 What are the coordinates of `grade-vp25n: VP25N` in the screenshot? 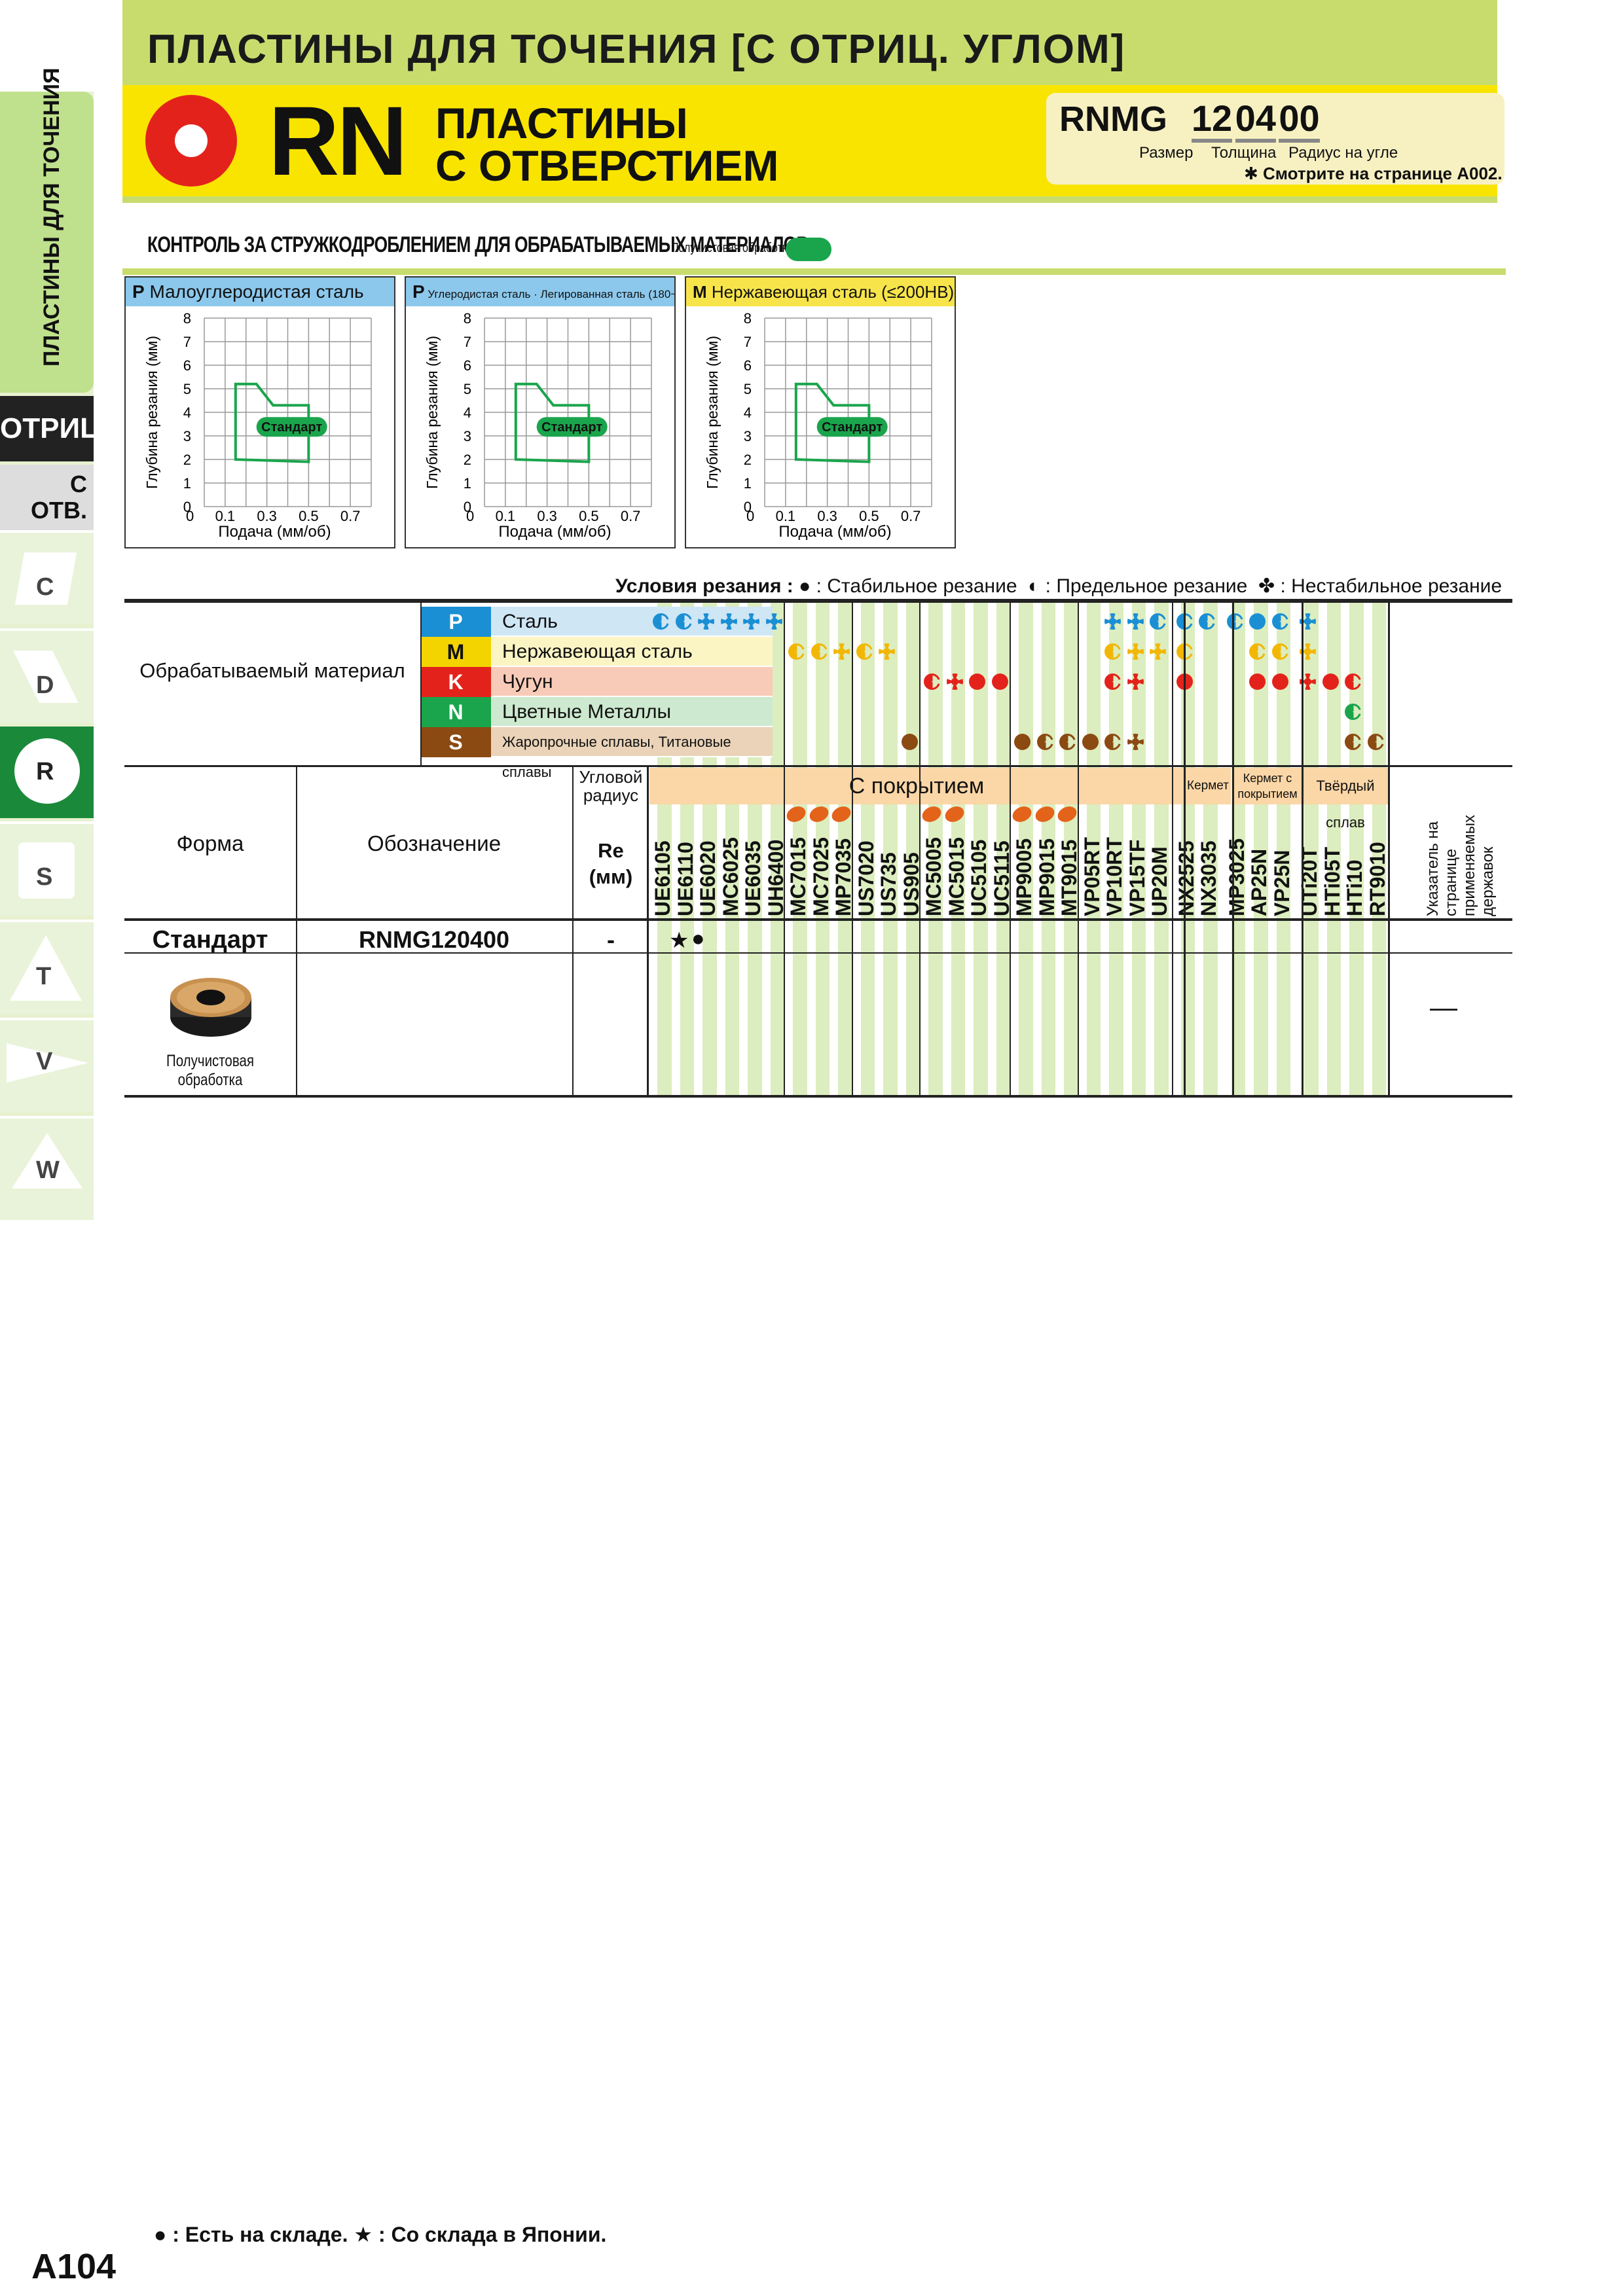 It's located at (1281, 883).